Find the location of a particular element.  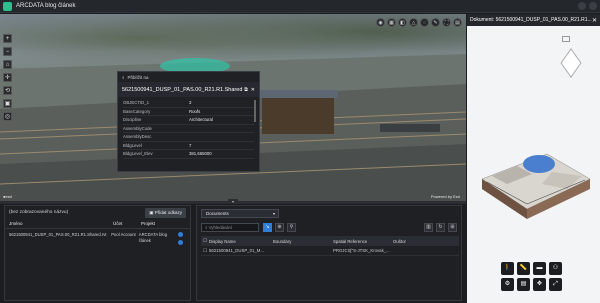

attribute-row: AssemblyDesc is located at coordinates (188, 137).